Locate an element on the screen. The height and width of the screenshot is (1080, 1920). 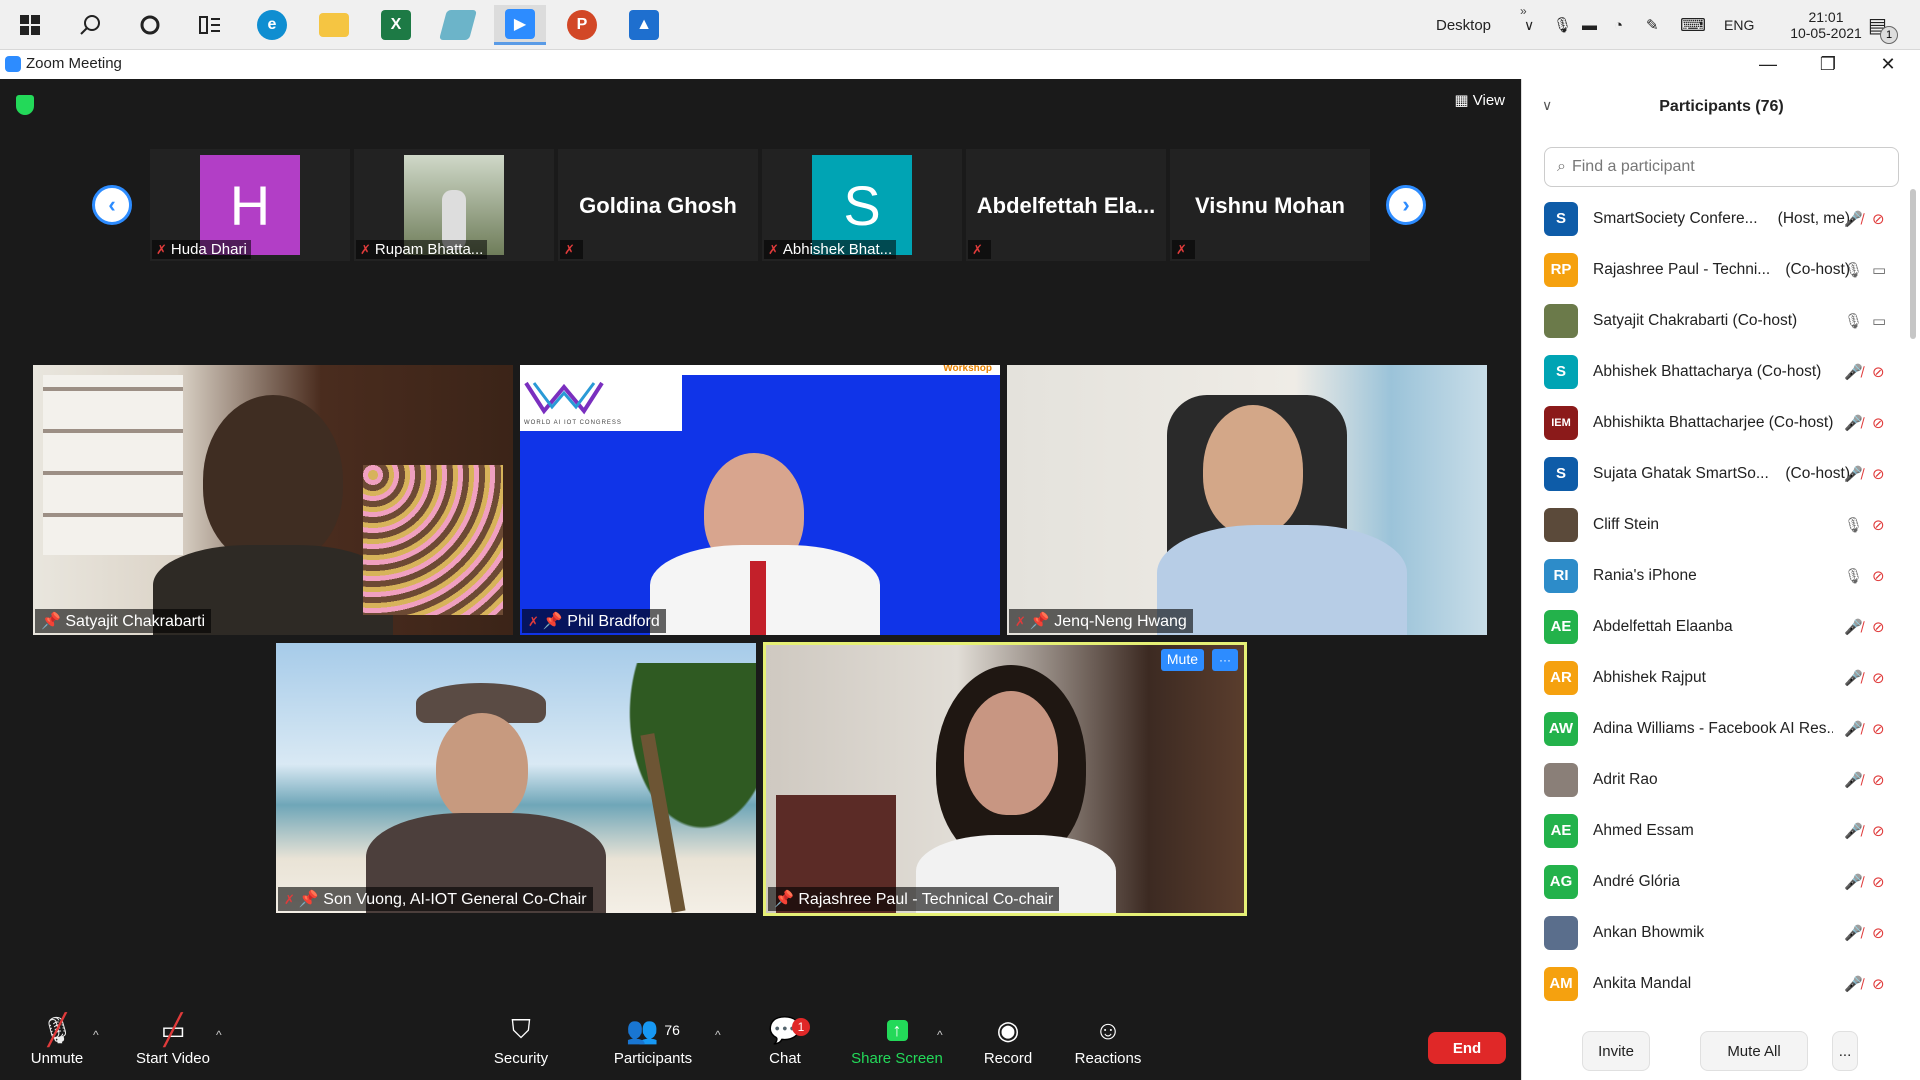
end-meeting-button: End is located at coordinates (1467, 1048).